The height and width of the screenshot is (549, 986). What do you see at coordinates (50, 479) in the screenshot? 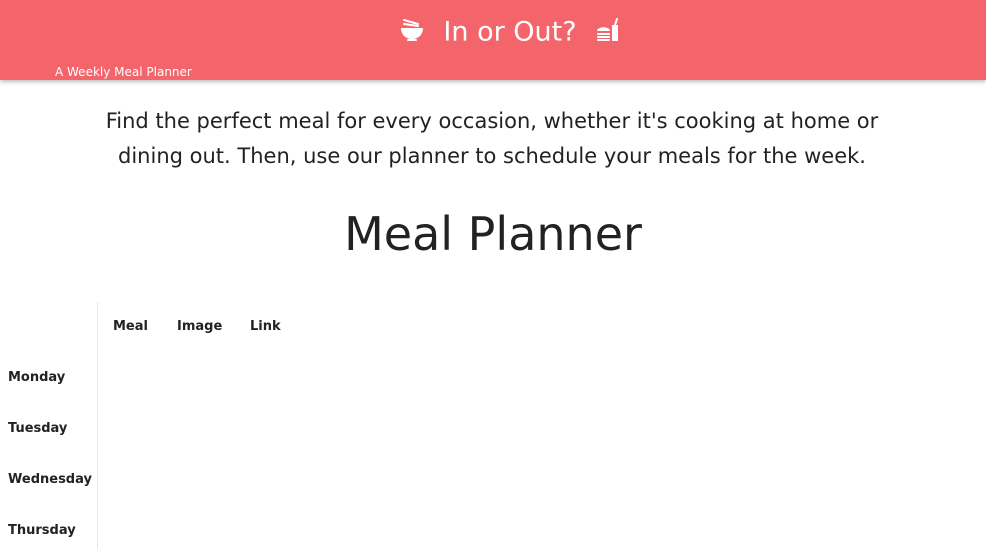
I see `day-label-wednesday: Wednesday` at bounding box center [50, 479].